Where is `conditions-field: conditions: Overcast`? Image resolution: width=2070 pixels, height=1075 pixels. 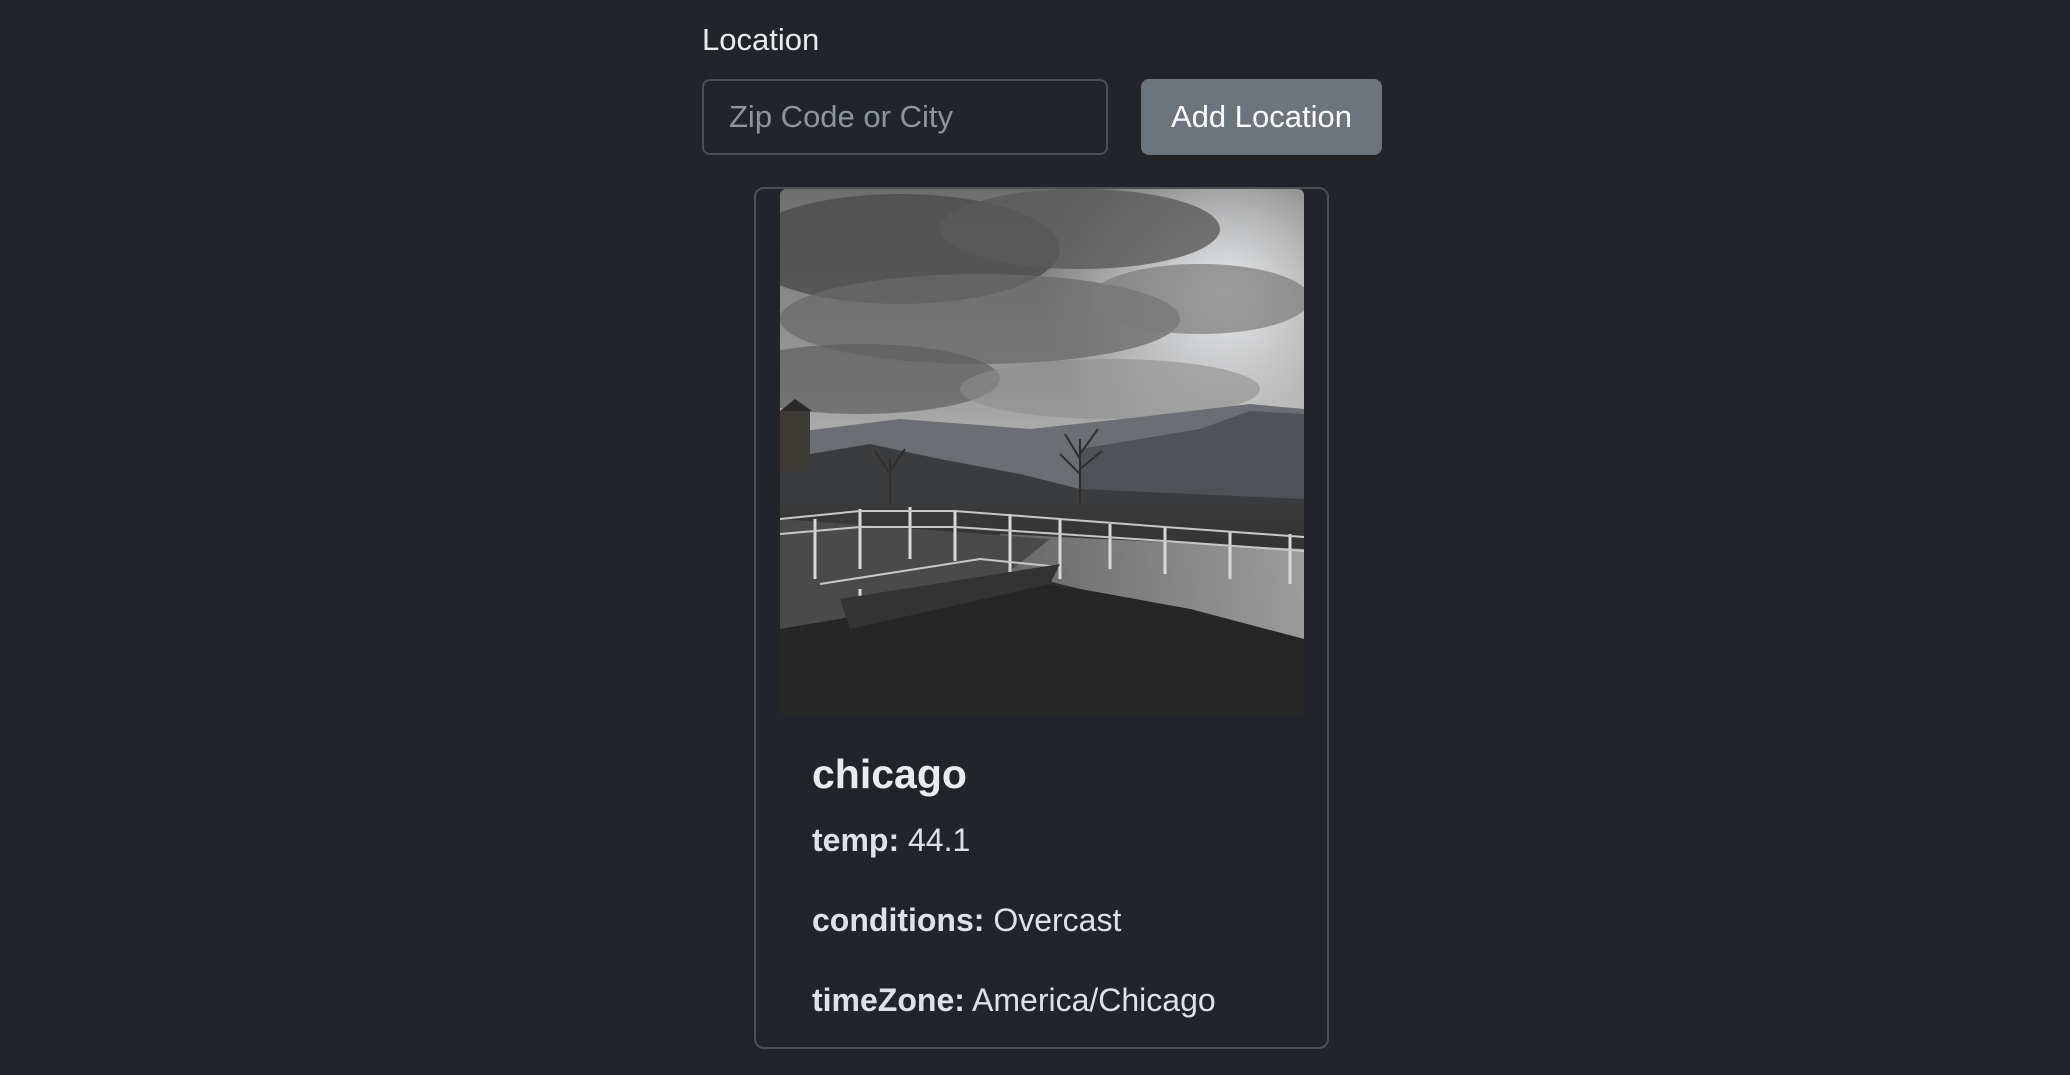
conditions-field: conditions: Overcast is located at coordinates (1049, 920).